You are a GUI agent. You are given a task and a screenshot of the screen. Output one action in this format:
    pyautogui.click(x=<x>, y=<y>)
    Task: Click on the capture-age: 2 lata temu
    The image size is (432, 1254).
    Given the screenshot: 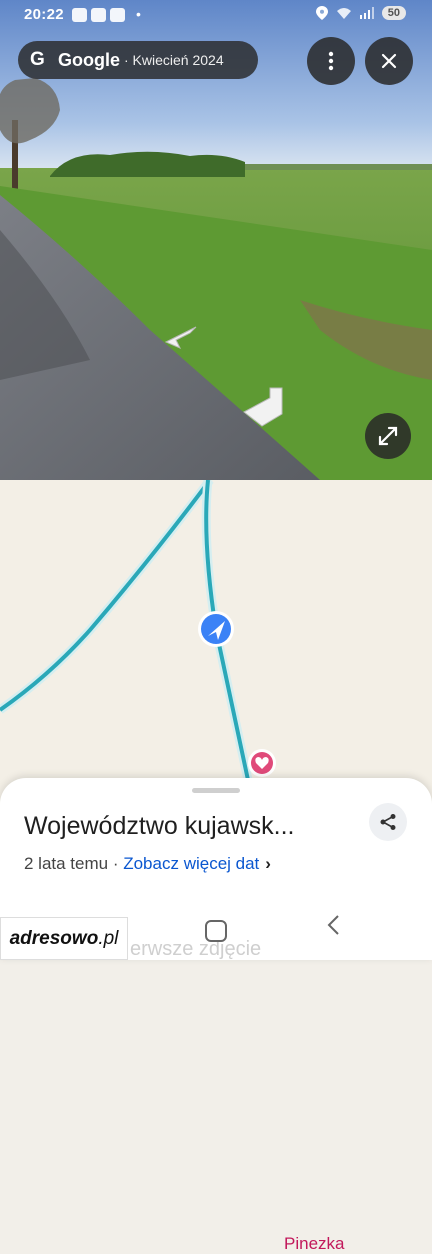 What is the action you would take?
    pyautogui.click(x=66, y=863)
    